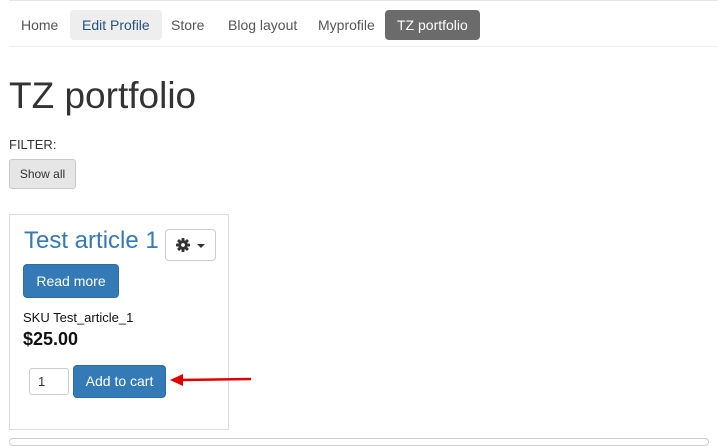 This screenshot has width=718, height=446. What do you see at coordinates (42, 174) in the screenshot?
I see `show-all-button: Show all` at bounding box center [42, 174].